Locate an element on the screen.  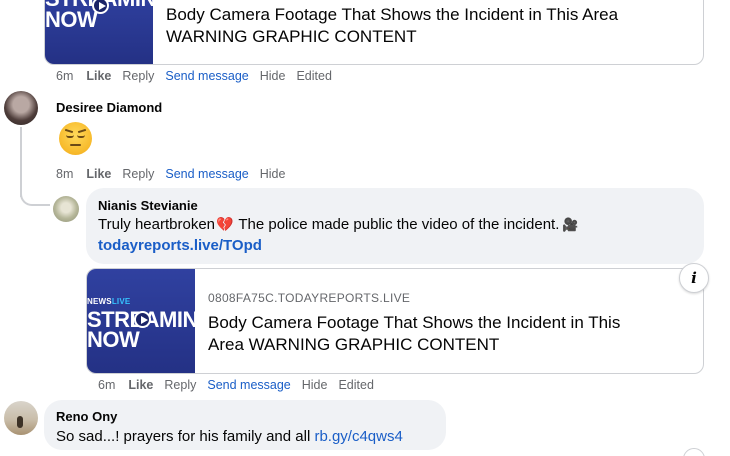
commenter-name: Nianis Stevianie is located at coordinates (148, 205).